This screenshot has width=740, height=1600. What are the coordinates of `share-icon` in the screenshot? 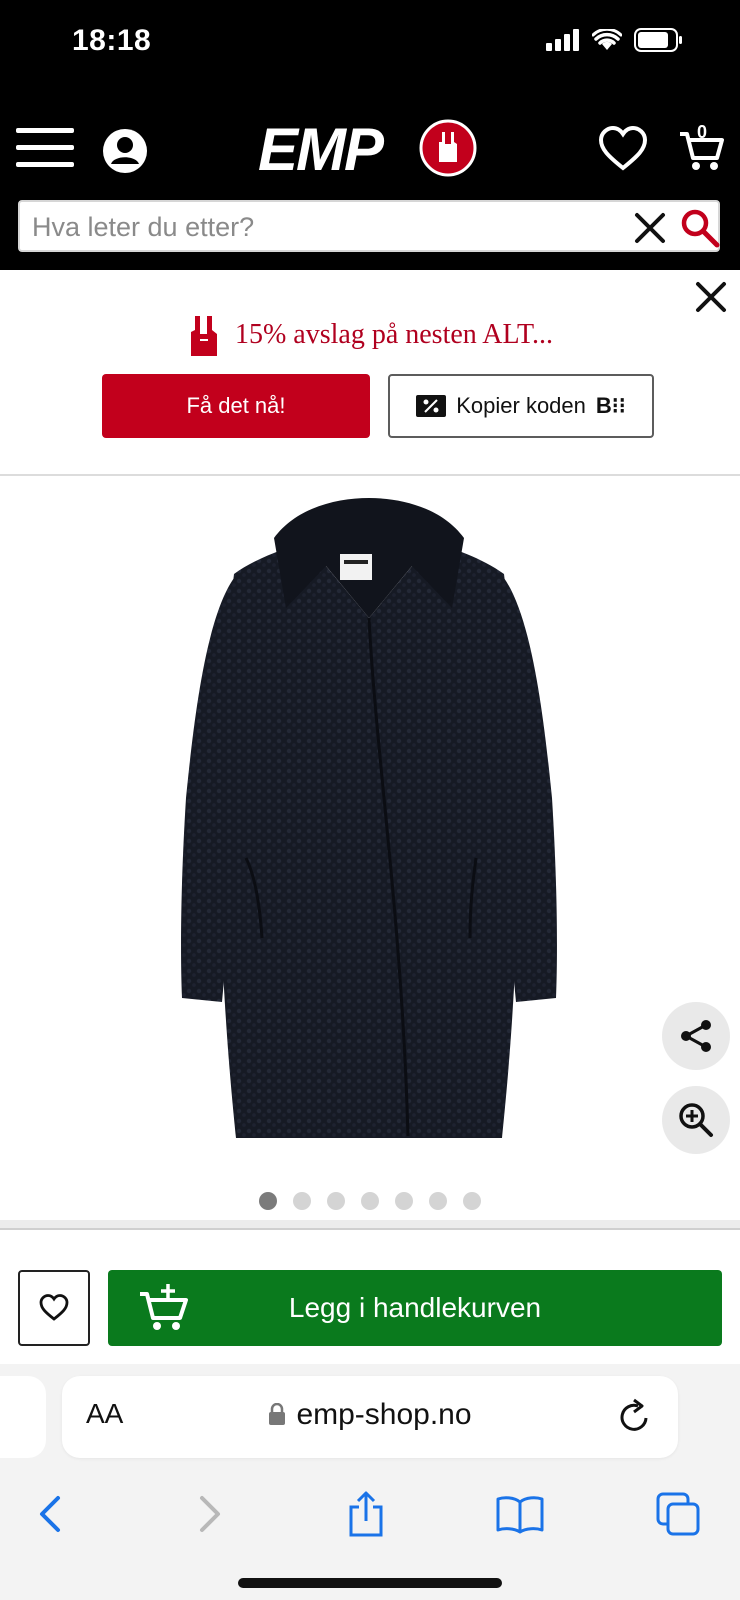 It's located at (696, 1036).